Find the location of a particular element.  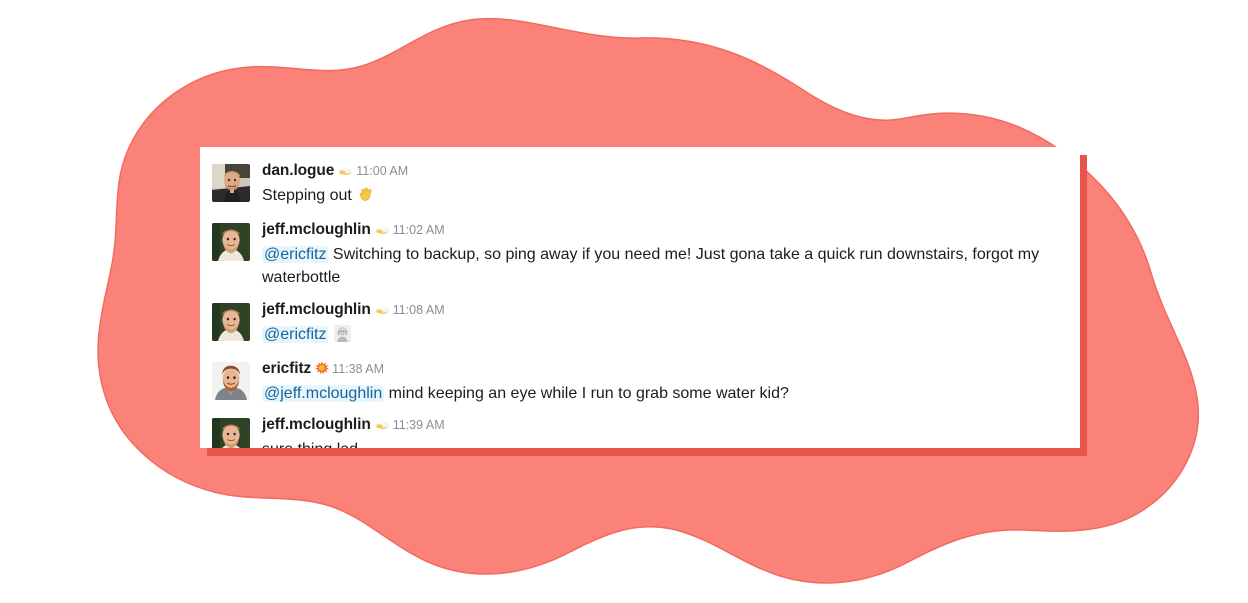

message-row: jeff.mcloughlin 11:39 AM sure thing lad is located at coordinates (638, 431).